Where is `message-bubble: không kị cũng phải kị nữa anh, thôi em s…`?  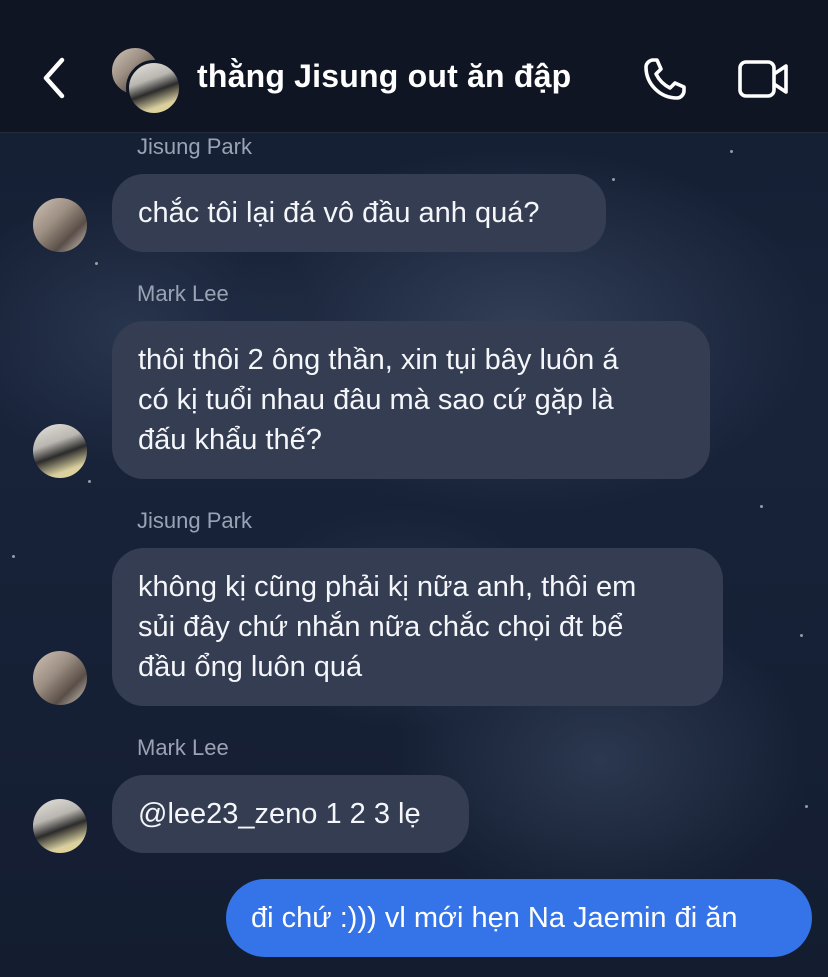
message-bubble: không kị cũng phải kị nữa anh, thôi em s… is located at coordinates (417, 627).